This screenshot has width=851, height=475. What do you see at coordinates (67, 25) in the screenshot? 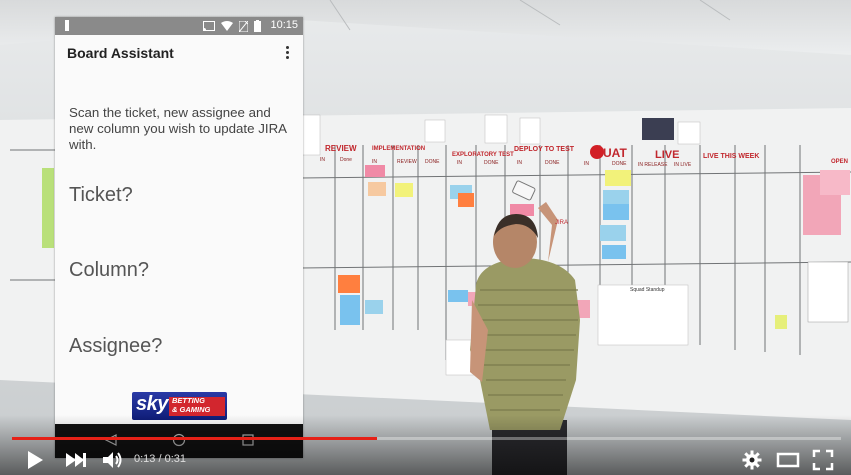
I see `notification-icon` at bounding box center [67, 25].